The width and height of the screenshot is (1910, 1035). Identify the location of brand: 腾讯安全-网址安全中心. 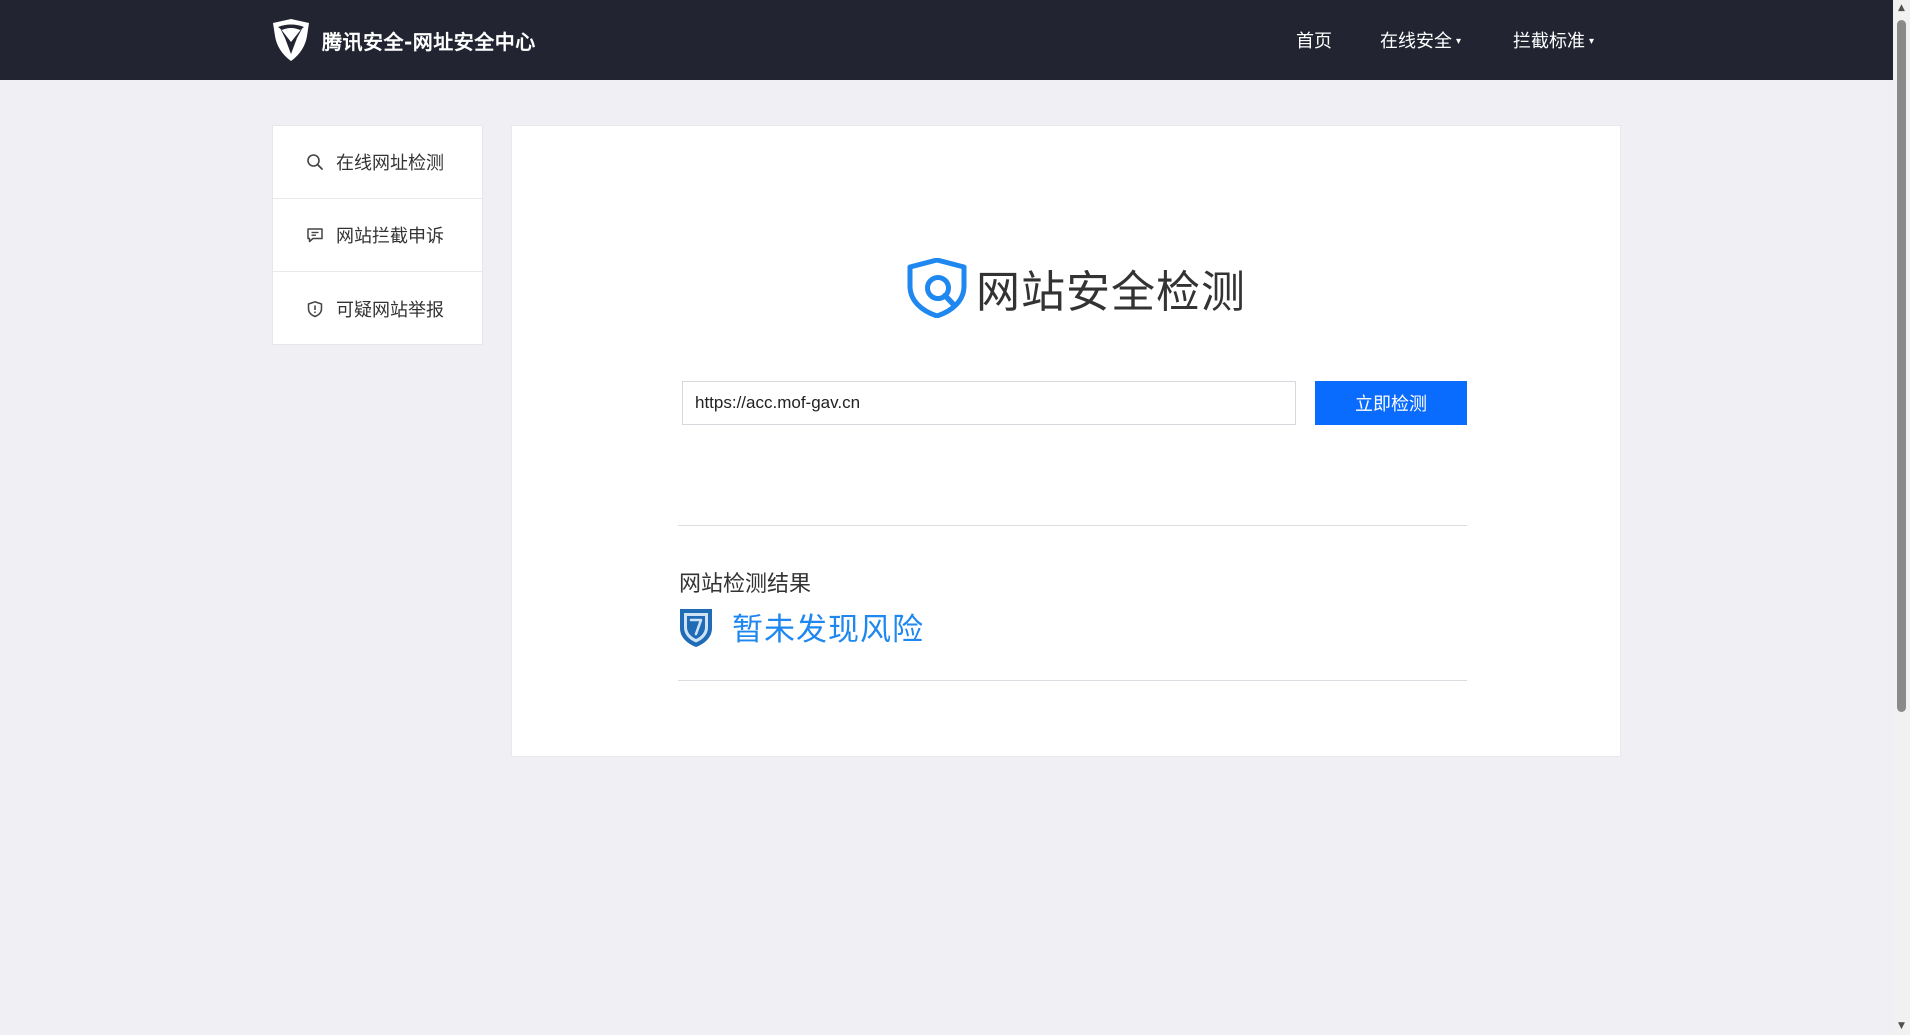
(403, 40).